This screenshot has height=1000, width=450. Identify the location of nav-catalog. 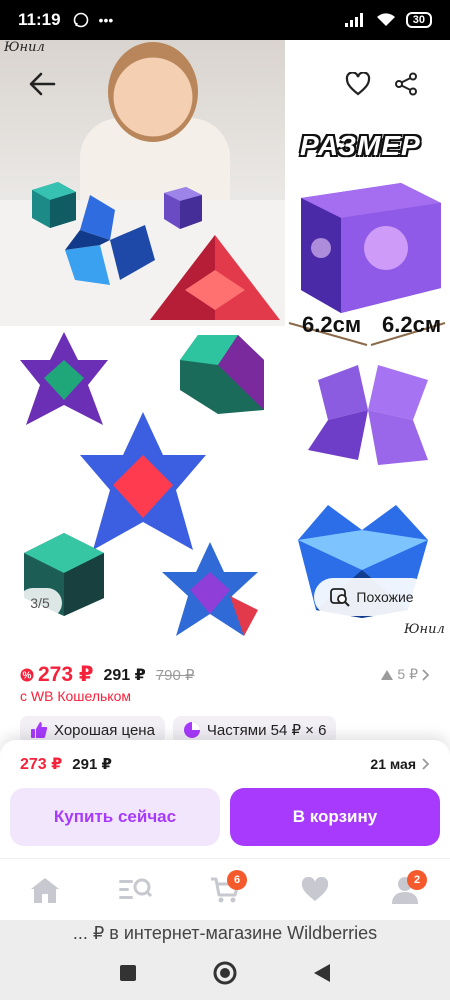
(135, 890).